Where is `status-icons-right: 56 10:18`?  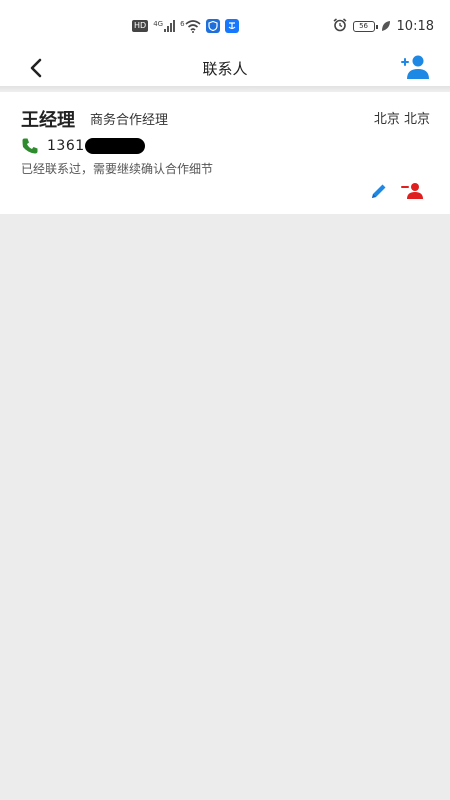
status-icons-right: 56 10:18 is located at coordinates (383, 26).